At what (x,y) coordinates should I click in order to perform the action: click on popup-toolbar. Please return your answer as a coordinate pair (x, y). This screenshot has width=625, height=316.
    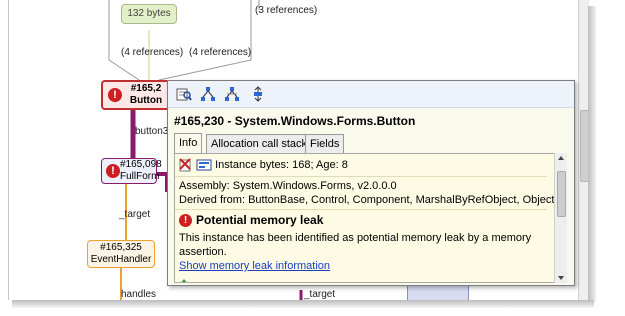
    Looking at the image, I should click on (371, 94).